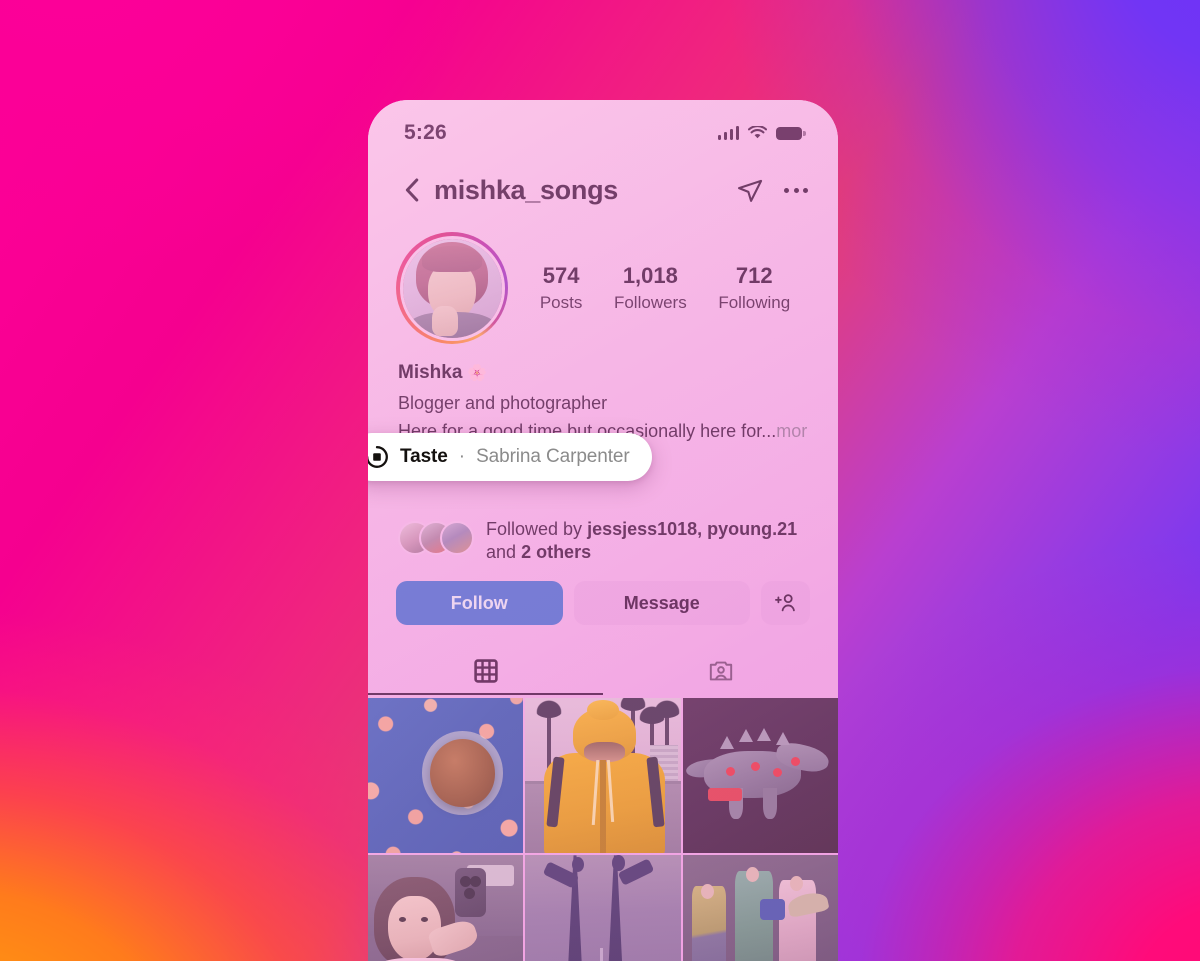 Image resolution: width=1200 pixels, height=961 pixels. I want to click on posts-count: 574, so click(561, 276).